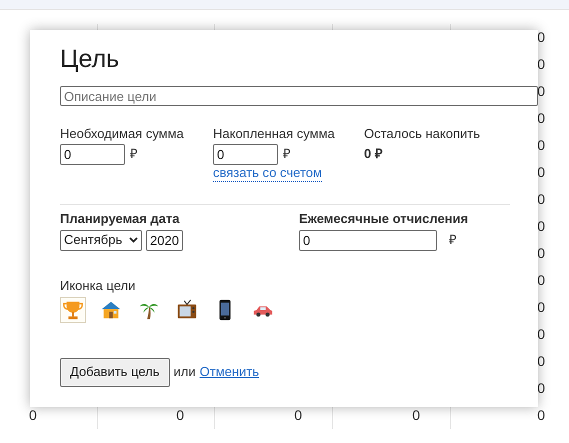 The width and height of the screenshot is (569, 443). What do you see at coordinates (90, 59) in the screenshot?
I see `dialog-title: Цель` at bounding box center [90, 59].